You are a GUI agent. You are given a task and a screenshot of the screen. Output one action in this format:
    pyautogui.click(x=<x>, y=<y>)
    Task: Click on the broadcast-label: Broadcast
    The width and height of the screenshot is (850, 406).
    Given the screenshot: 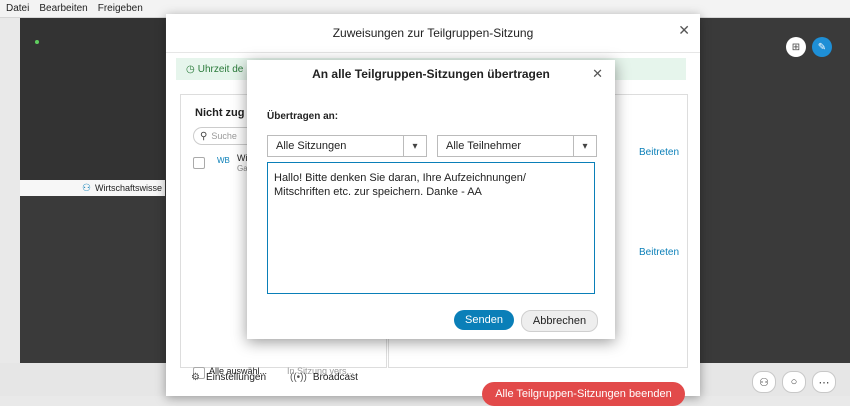 What is the action you would take?
    pyautogui.click(x=335, y=377)
    